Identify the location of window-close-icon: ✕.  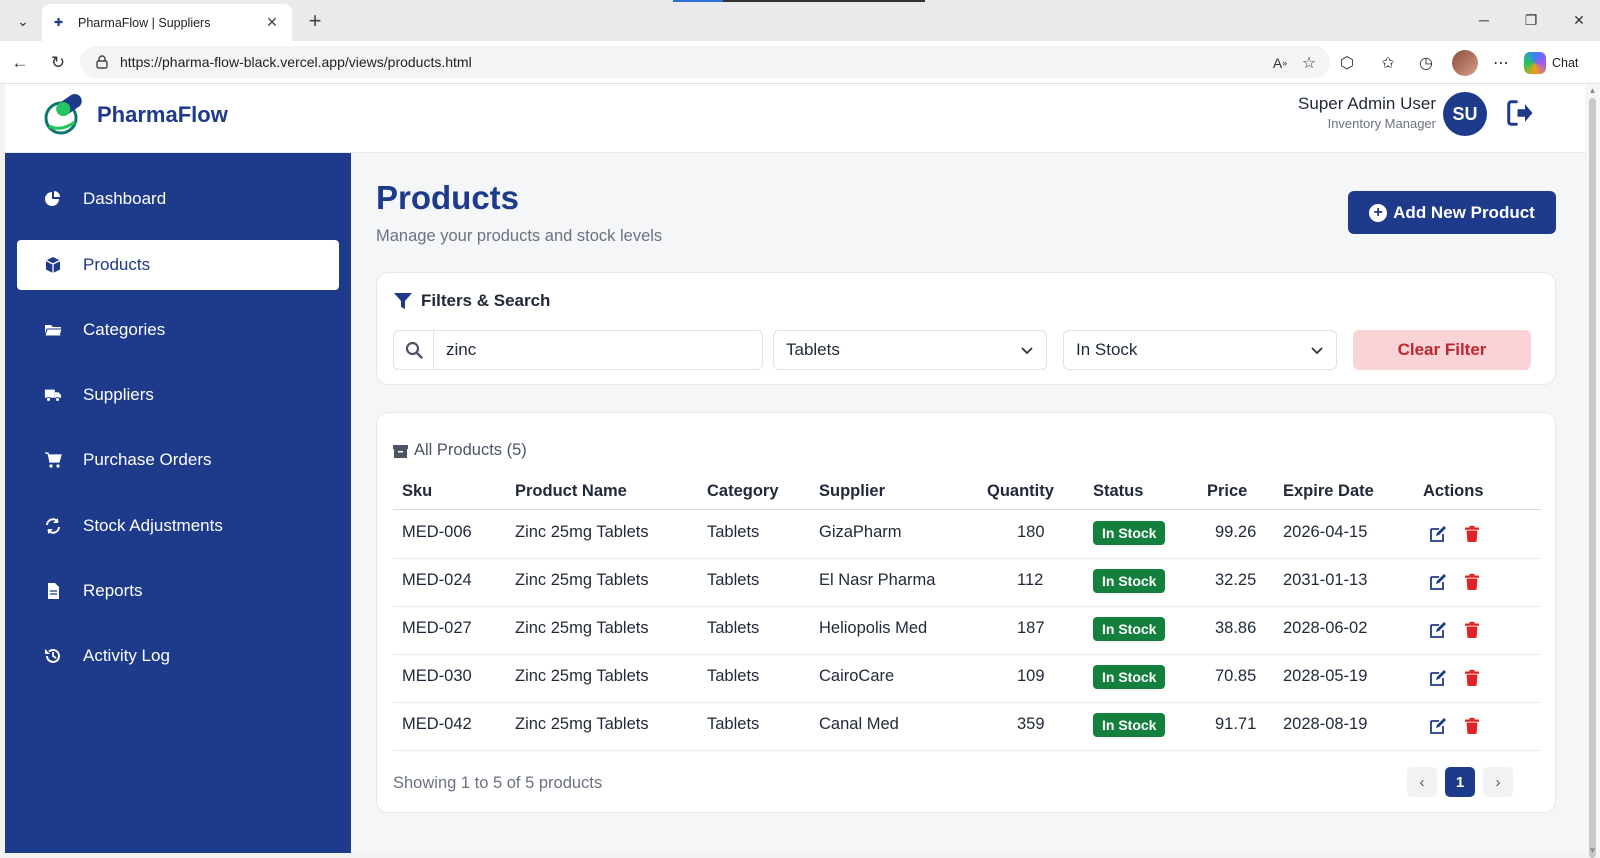
(1579, 20).